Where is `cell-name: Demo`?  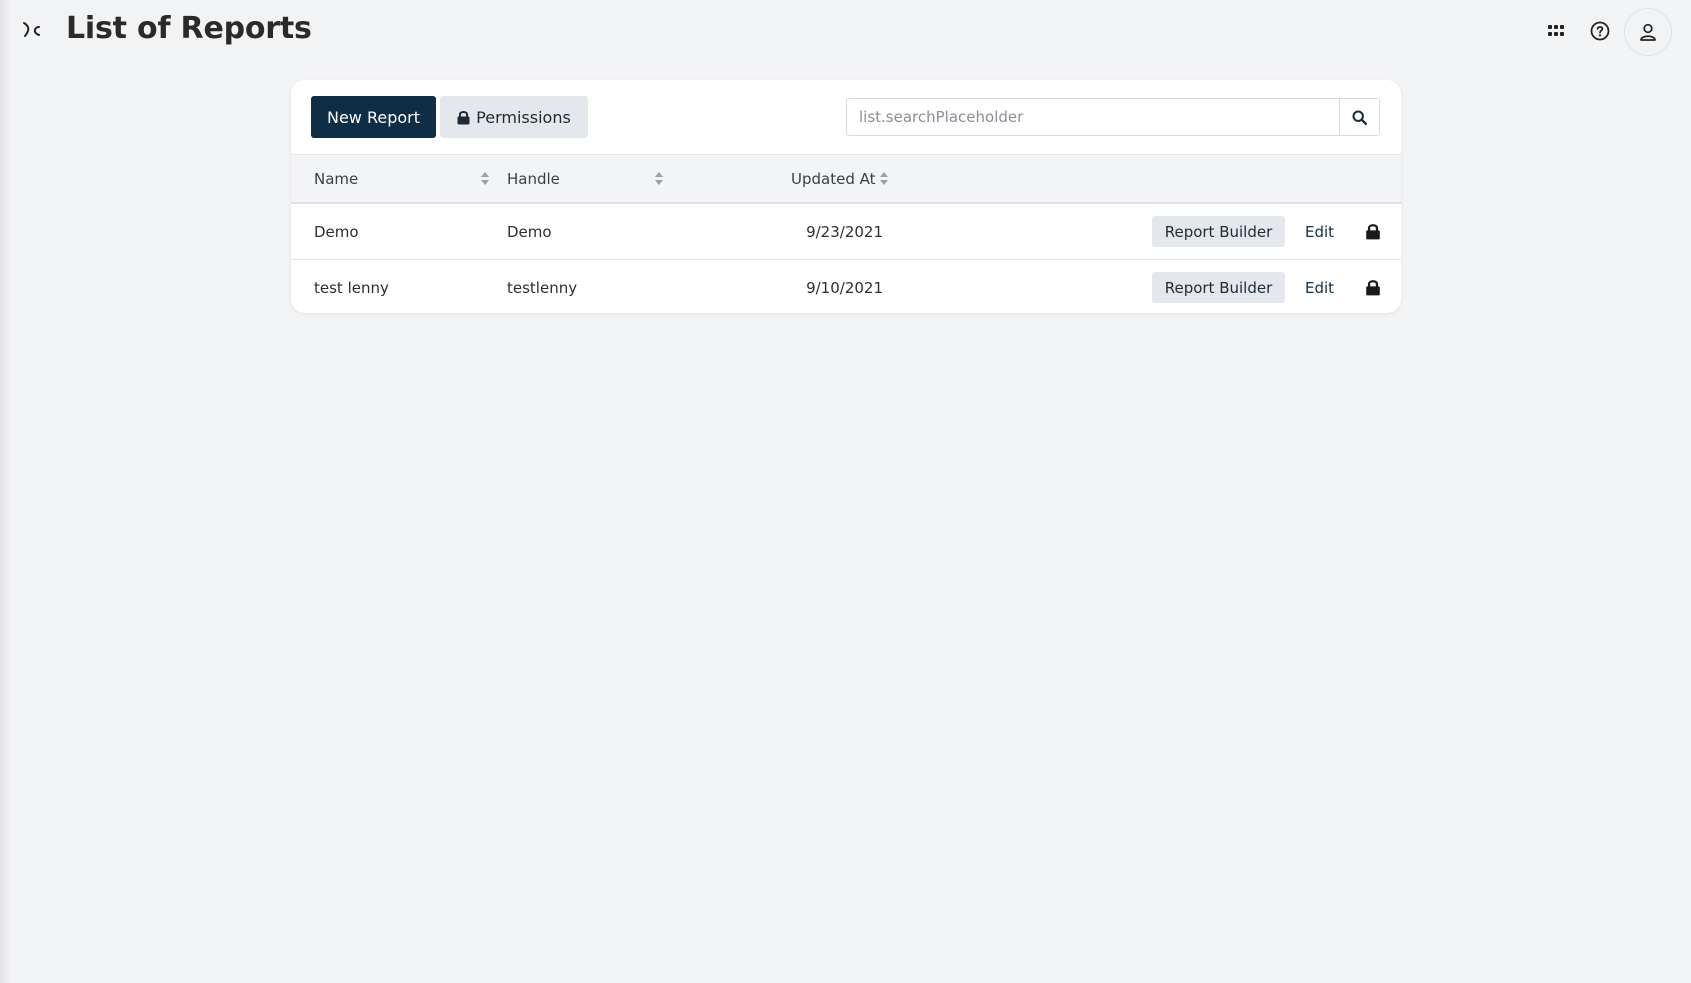 cell-name: Demo is located at coordinates (336, 231).